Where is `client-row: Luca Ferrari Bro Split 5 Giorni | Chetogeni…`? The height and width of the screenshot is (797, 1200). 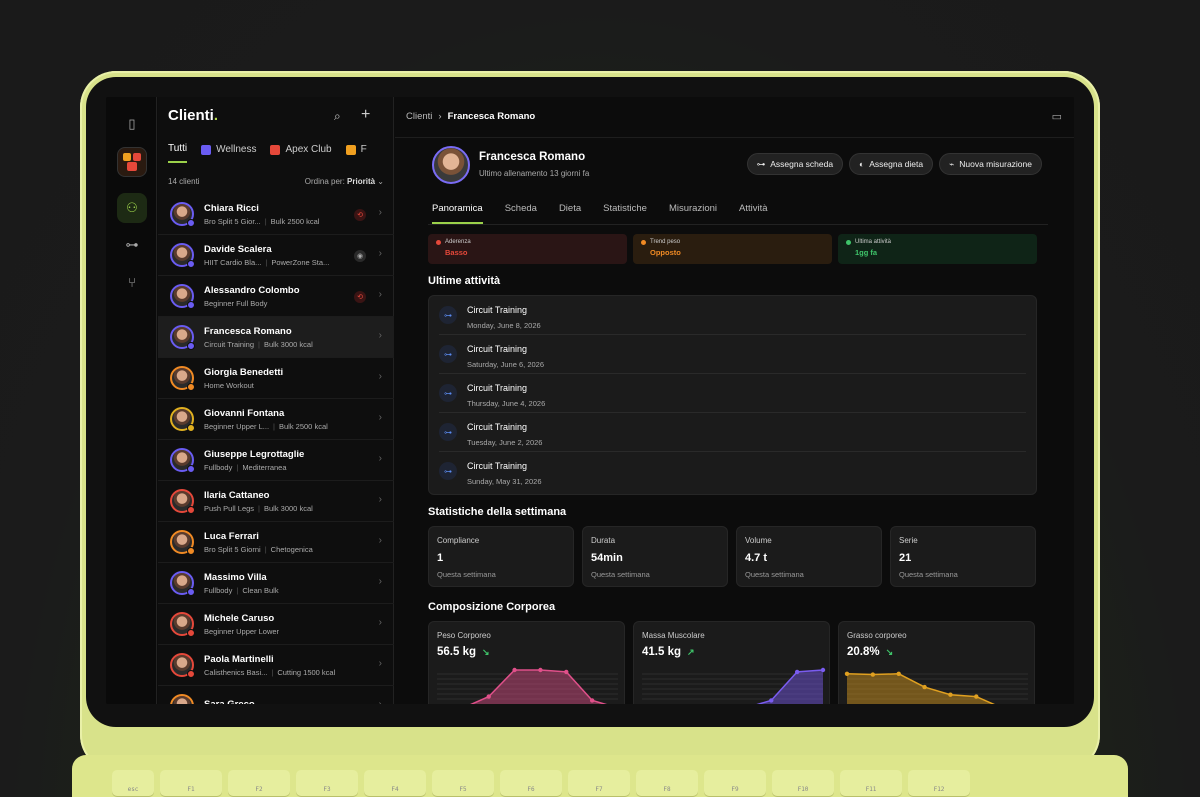
client-row: Luca Ferrari Bro Split 5 Giorni | Chetogeni… is located at coordinates (276, 542).